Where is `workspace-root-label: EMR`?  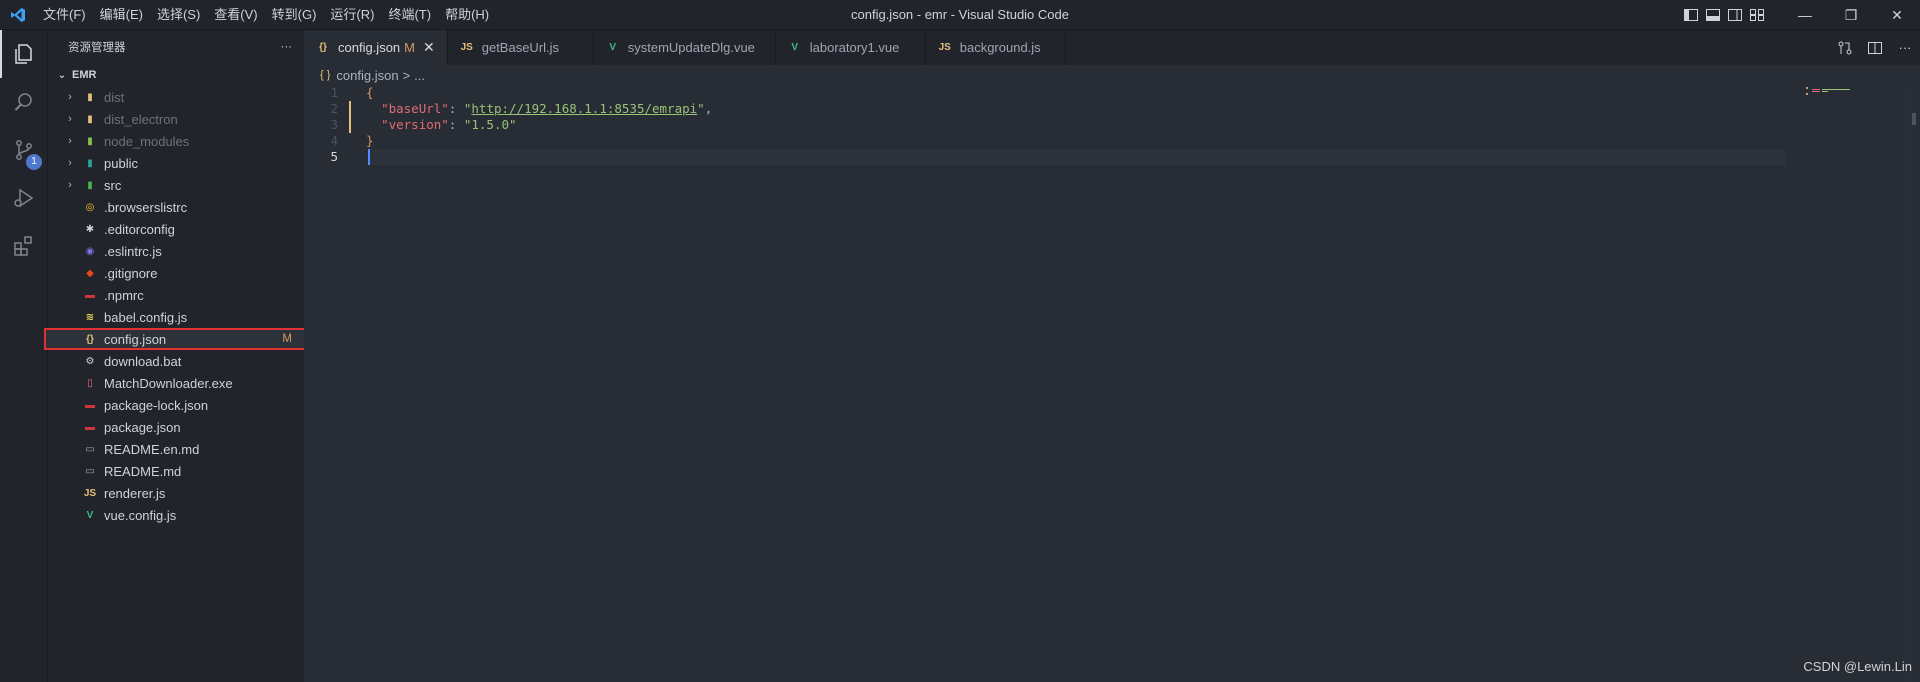 workspace-root-label: EMR is located at coordinates (84, 75).